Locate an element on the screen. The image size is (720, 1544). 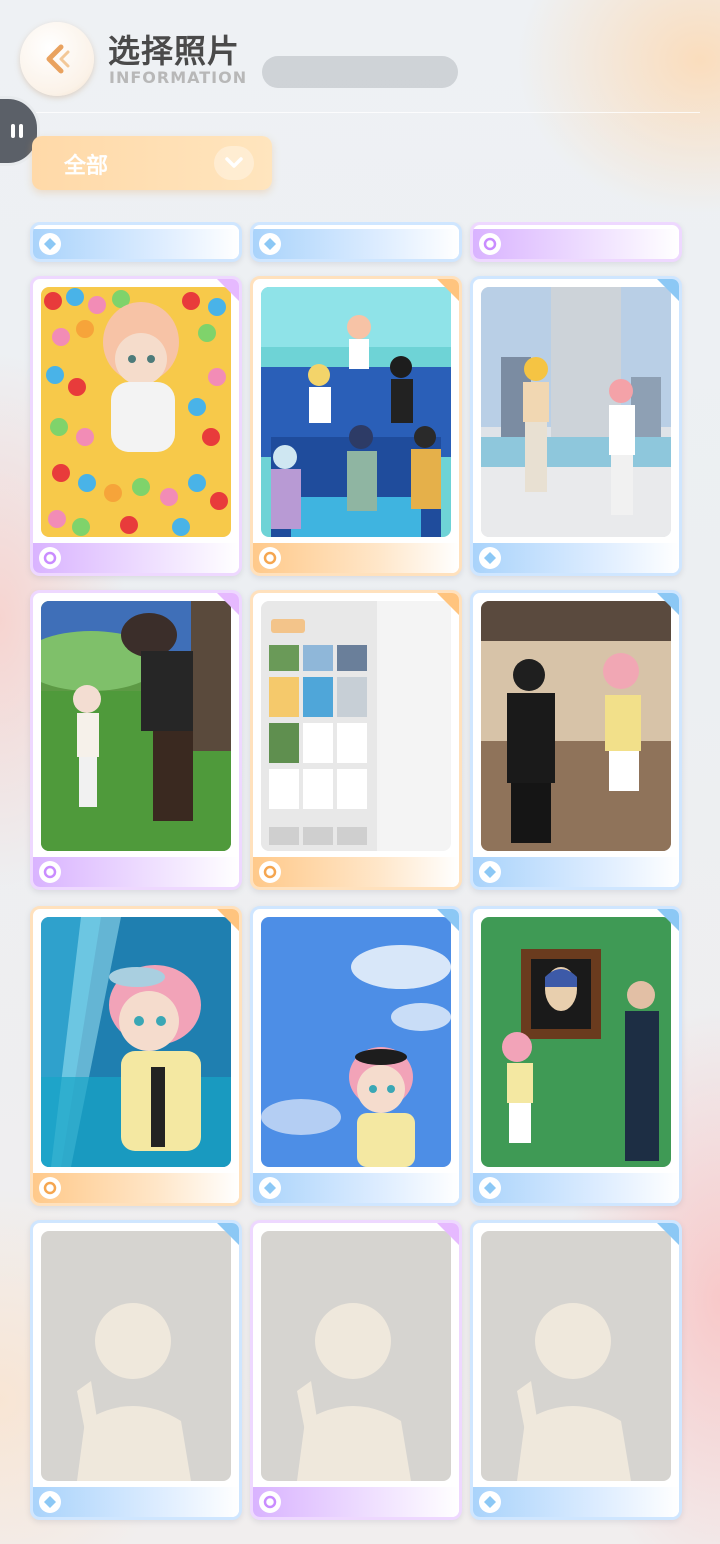
page-subtitle: INFORMATION is located at coordinates (178, 77).